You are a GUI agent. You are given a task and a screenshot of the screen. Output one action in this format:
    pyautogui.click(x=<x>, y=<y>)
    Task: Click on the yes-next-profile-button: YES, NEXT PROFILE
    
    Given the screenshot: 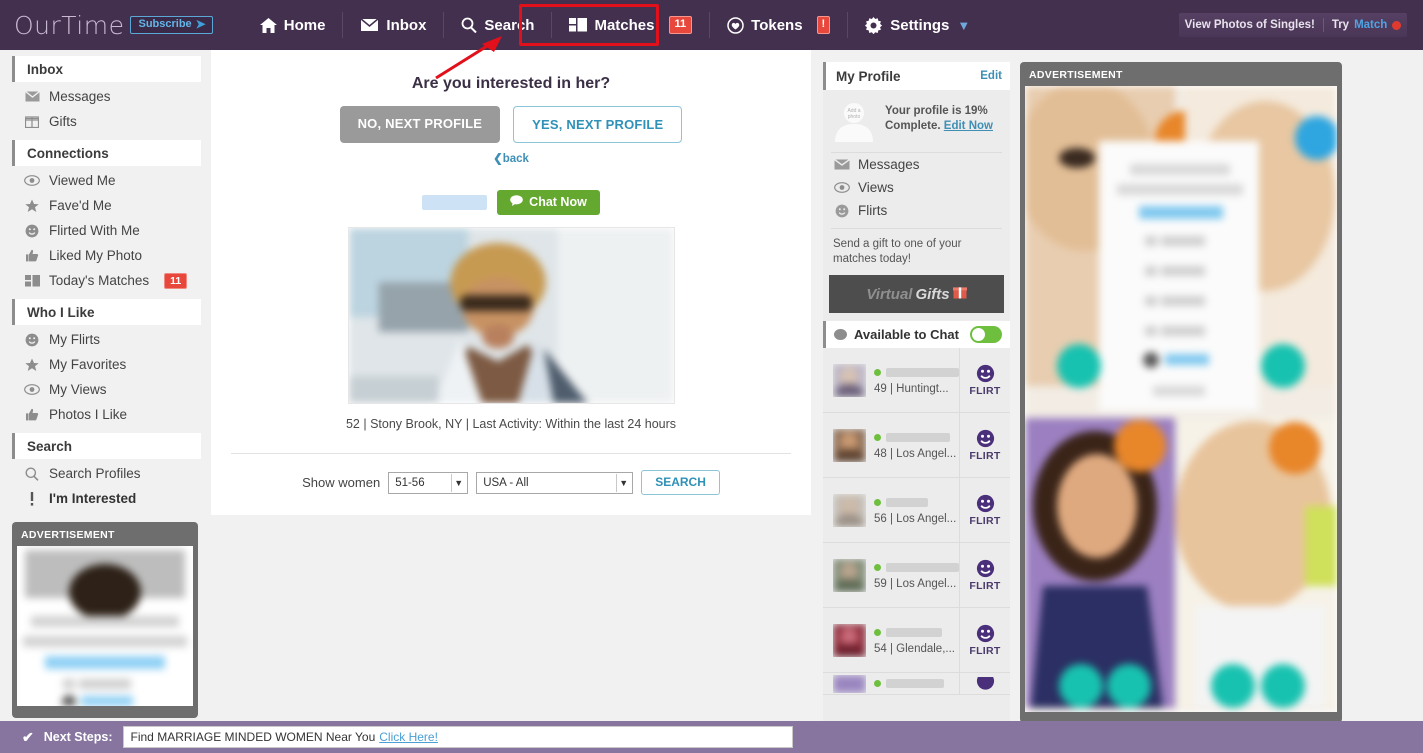 What is the action you would take?
    pyautogui.click(x=598, y=124)
    